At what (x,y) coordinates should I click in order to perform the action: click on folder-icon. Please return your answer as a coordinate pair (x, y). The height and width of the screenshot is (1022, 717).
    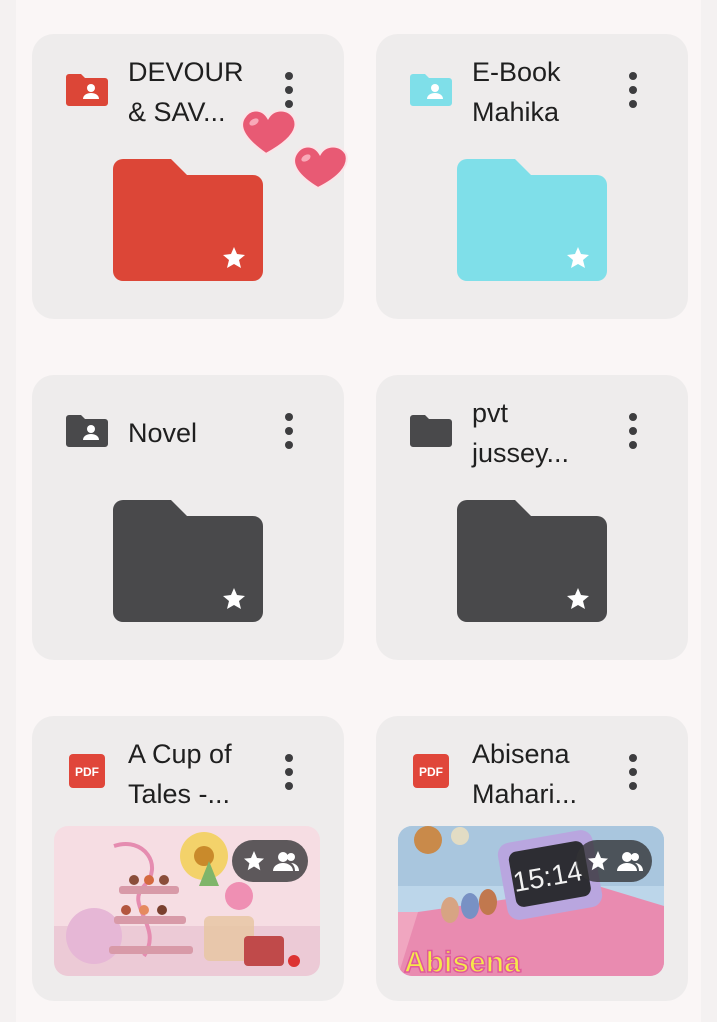
    Looking at the image, I should click on (431, 431).